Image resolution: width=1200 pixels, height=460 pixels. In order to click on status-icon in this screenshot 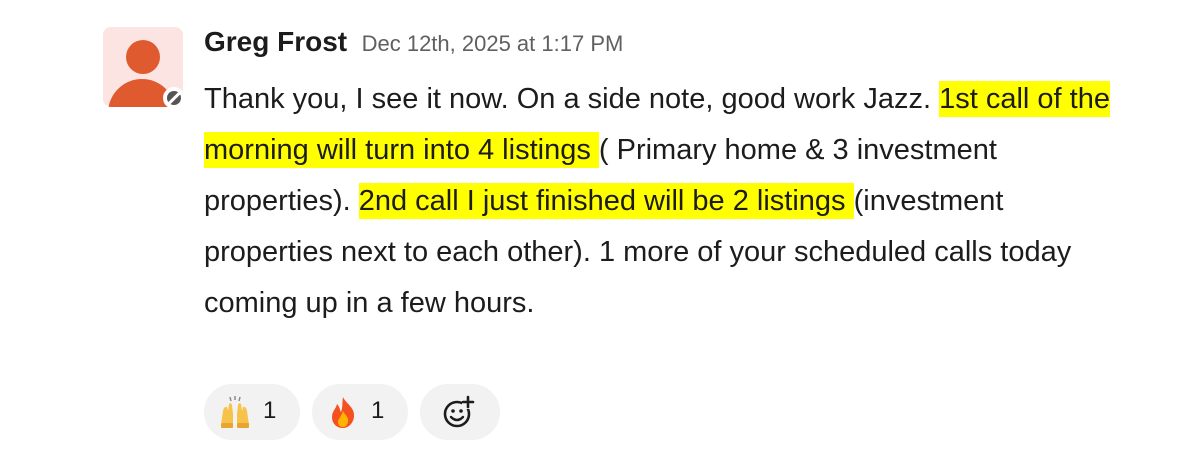, I will do `click(174, 98)`.